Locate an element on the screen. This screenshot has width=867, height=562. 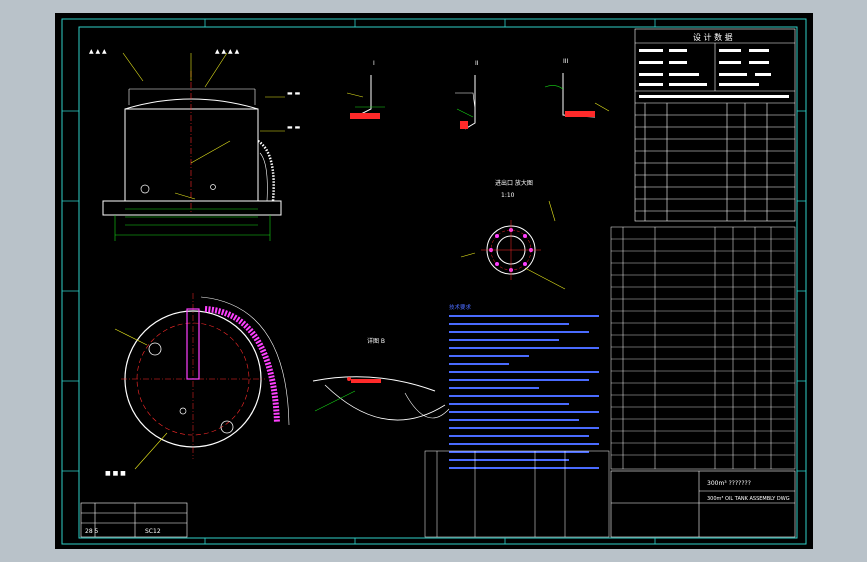
section-label-i: I is located at coordinates (374, 63).